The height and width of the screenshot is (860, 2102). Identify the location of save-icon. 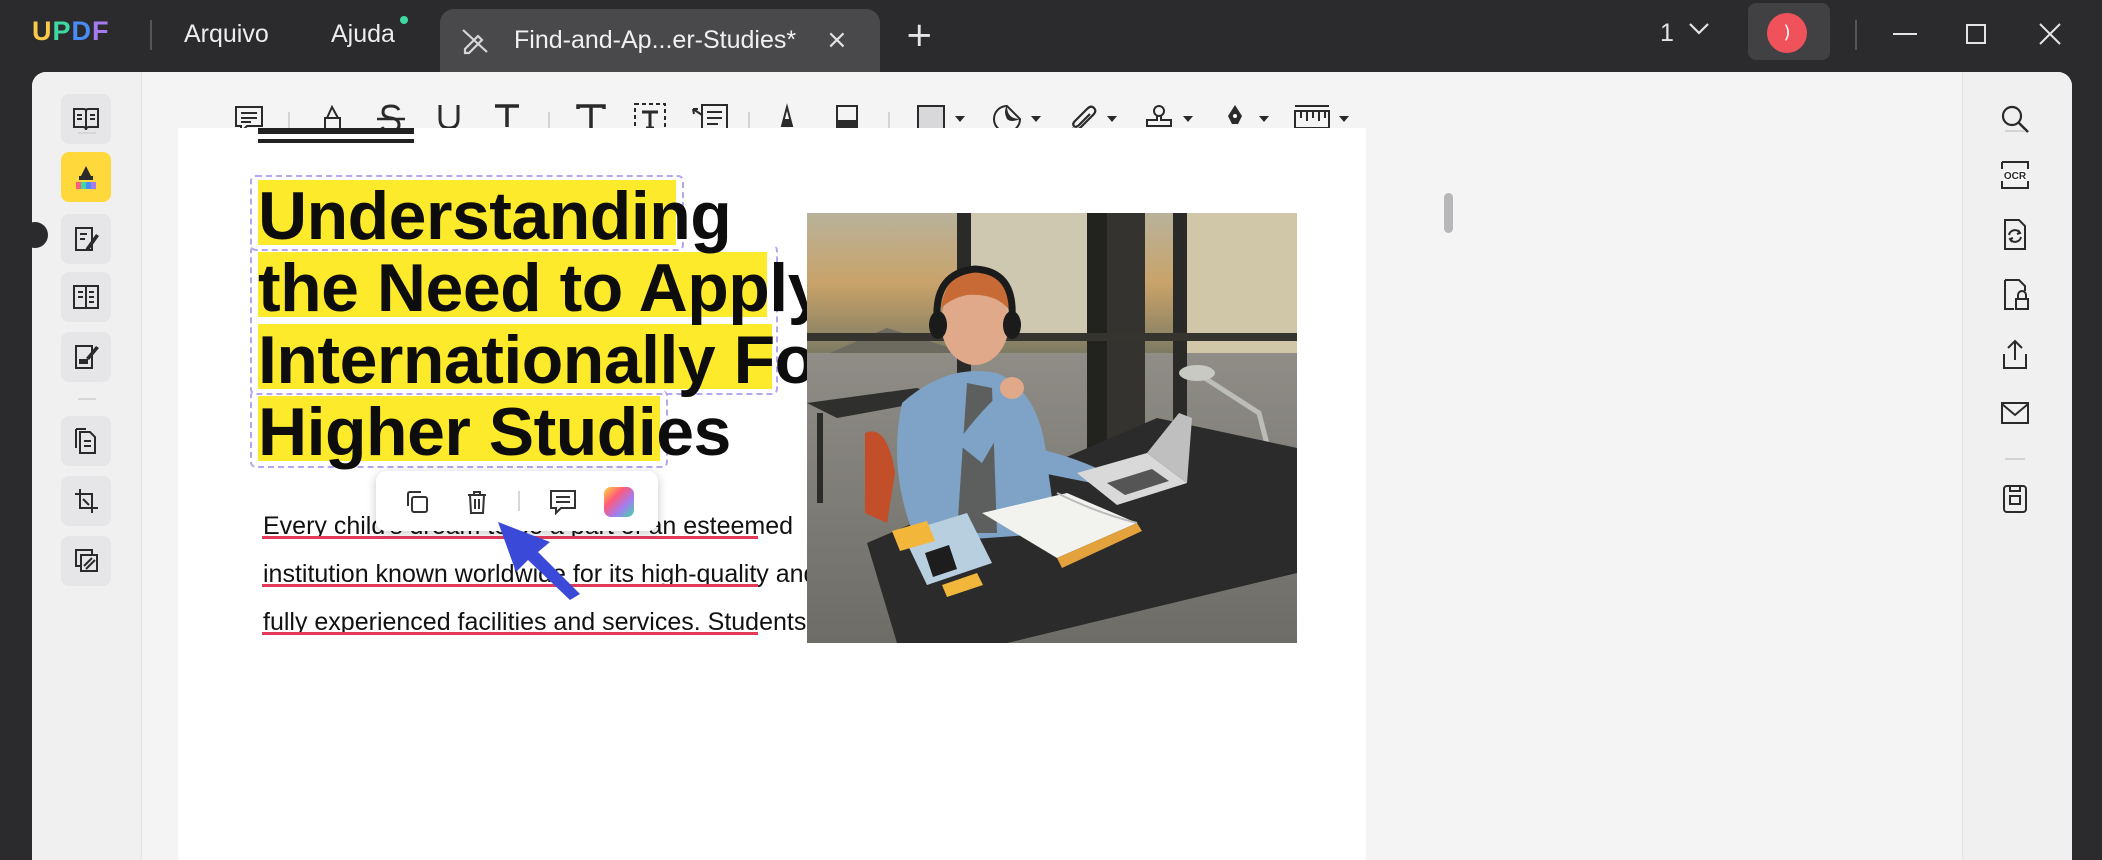
(2015, 499).